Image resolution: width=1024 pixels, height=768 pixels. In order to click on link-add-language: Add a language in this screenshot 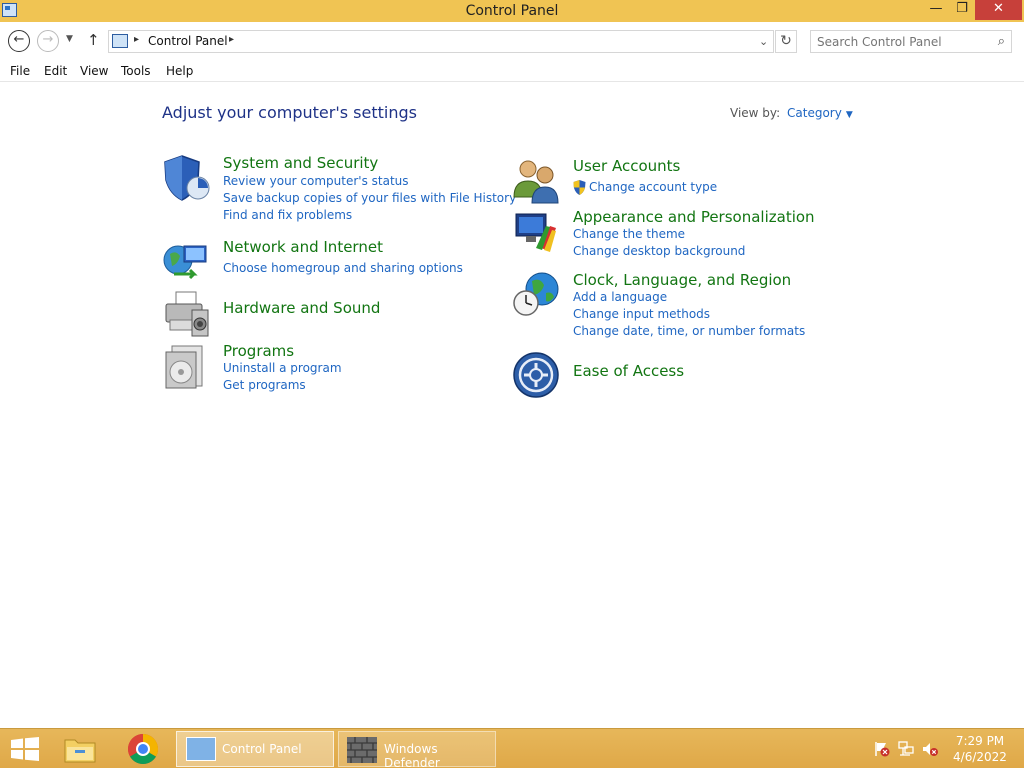, I will do `click(620, 297)`.